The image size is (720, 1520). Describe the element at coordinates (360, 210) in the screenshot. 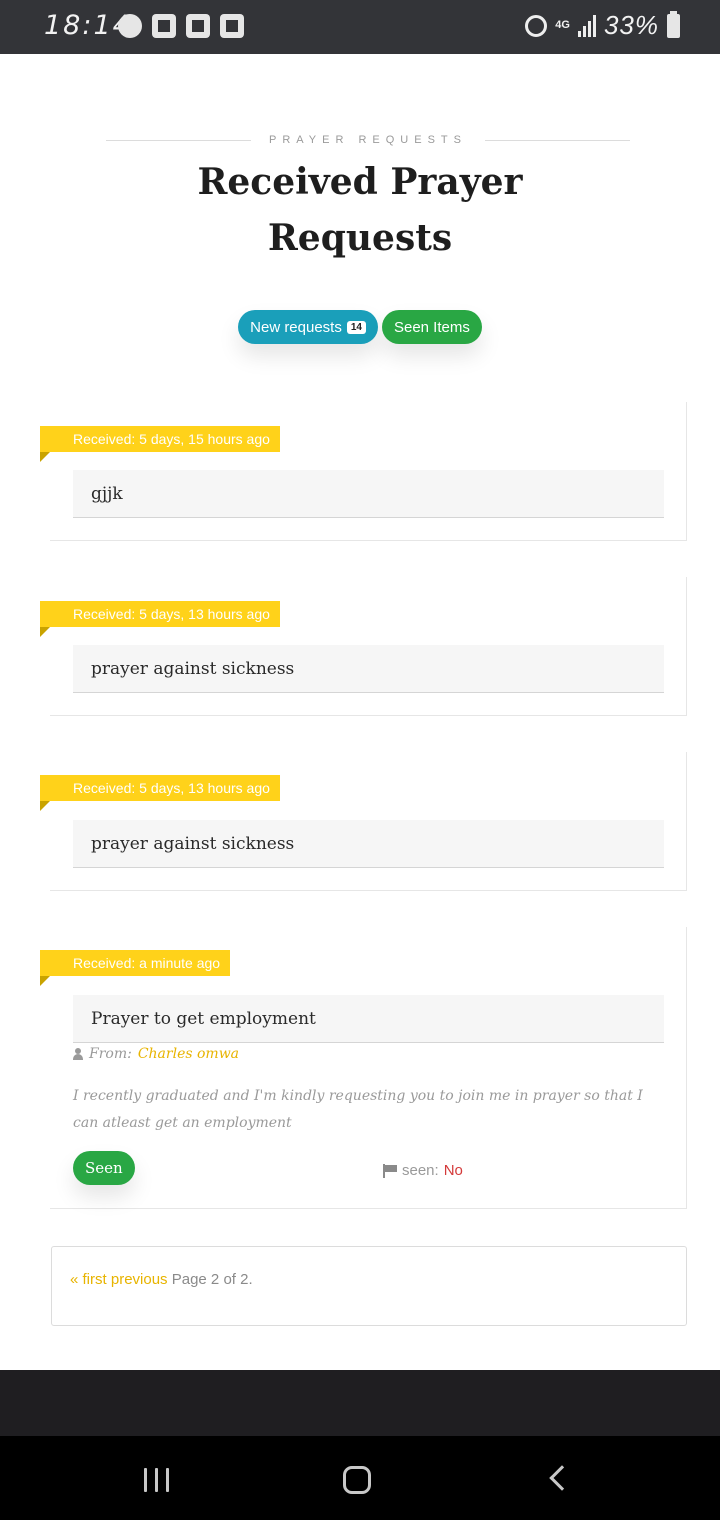

I see `page-title: Received Prayer Requests` at that location.